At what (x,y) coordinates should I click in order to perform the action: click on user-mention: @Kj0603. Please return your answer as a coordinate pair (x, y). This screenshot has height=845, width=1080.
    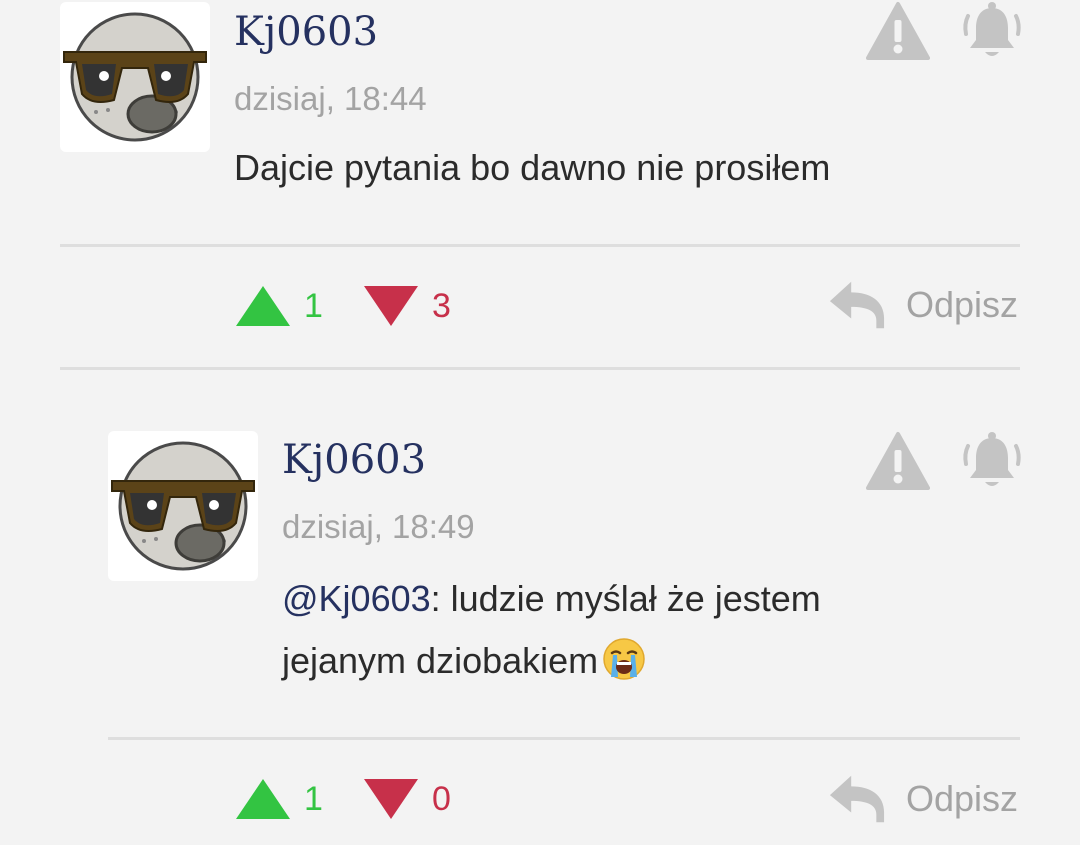
    Looking at the image, I should click on (356, 598).